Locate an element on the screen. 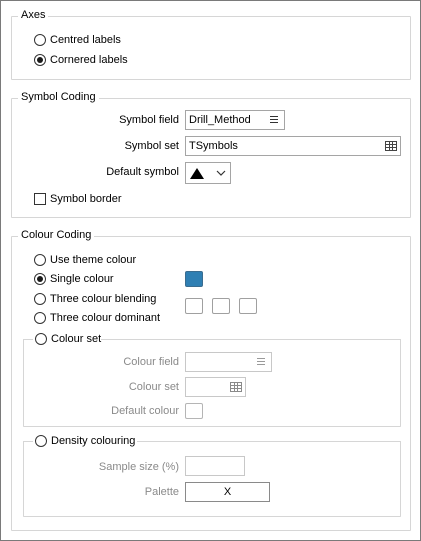 Image resolution: width=421 pixels, height=541 pixels. use-theme-colour-label: Use theme colour is located at coordinates (93, 260).